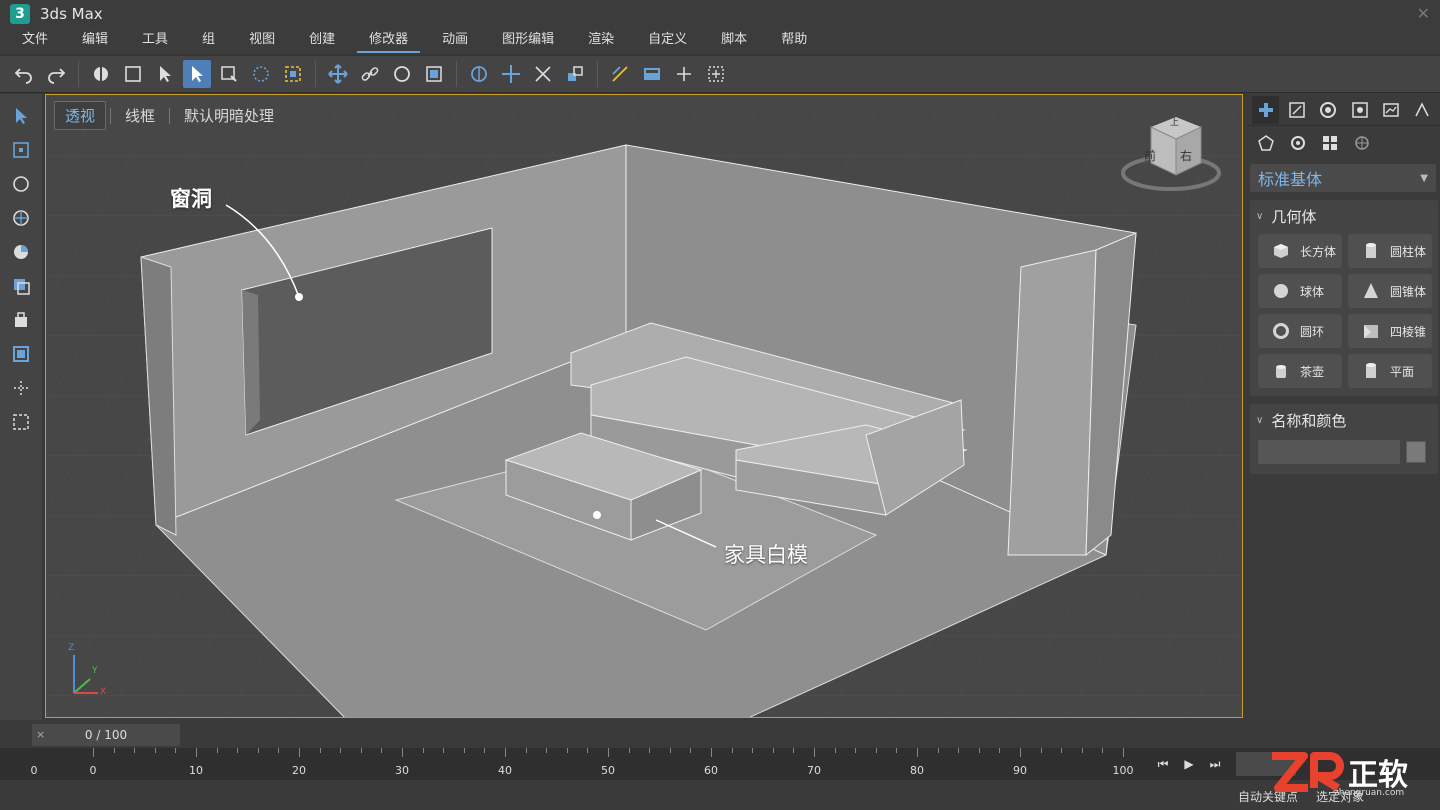 This screenshot has width=1440, height=810. What do you see at coordinates (1344, 216) in the screenshot?
I see `geometry-rollout-header: ∨ 几何体` at bounding box center [1344, 216].